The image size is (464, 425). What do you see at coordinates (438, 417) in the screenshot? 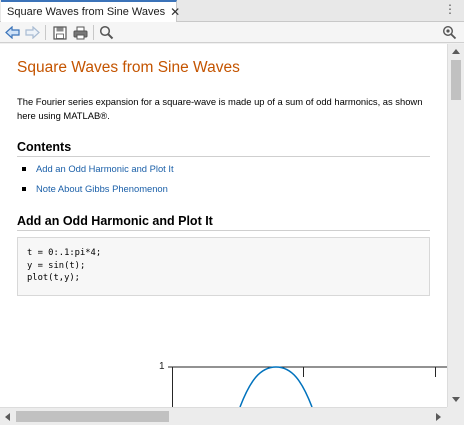
I see `scroll-right-arrow-icon` at bounding box center [438, 417].